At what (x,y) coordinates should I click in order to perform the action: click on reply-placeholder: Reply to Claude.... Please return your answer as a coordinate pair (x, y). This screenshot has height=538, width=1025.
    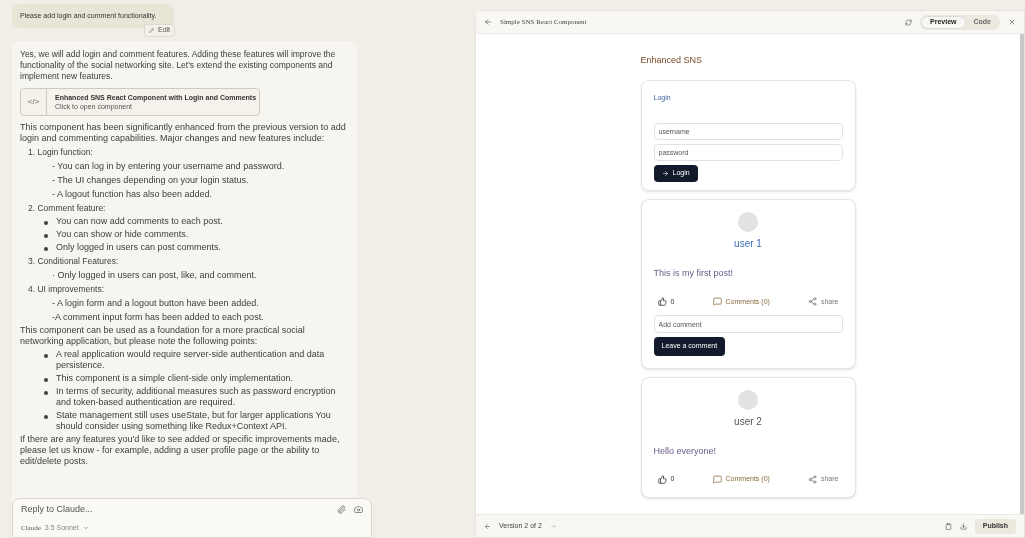
    Looking at the image, I should click on (57, 510).